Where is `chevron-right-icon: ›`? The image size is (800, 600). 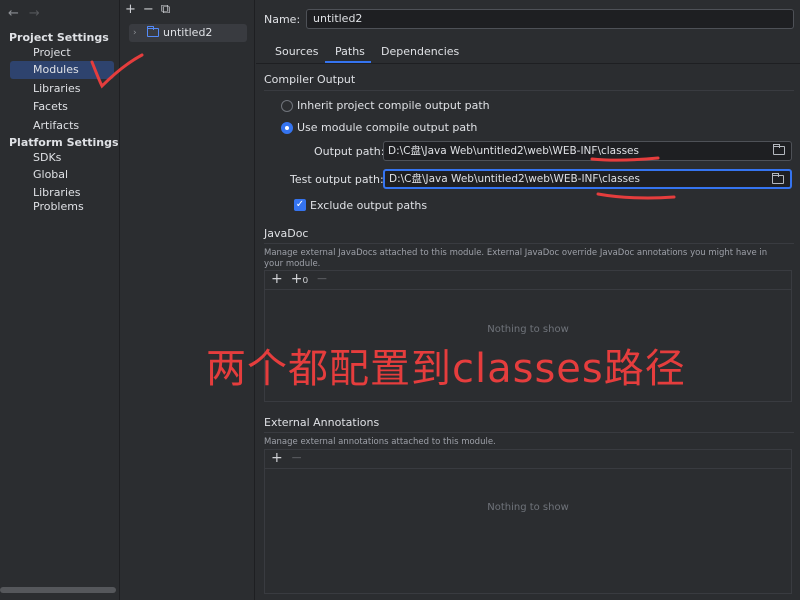 chevron-right-icon: › is located at coordinates (135, 33).